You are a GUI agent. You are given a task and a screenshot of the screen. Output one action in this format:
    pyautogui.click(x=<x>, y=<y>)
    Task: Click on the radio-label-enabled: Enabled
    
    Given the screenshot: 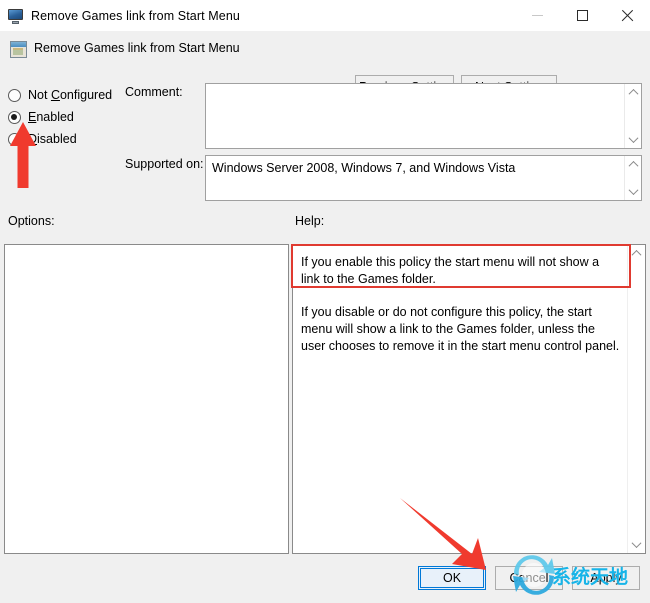 What is the action you would take?
    pyautogui.click(x=51, y=117)
    